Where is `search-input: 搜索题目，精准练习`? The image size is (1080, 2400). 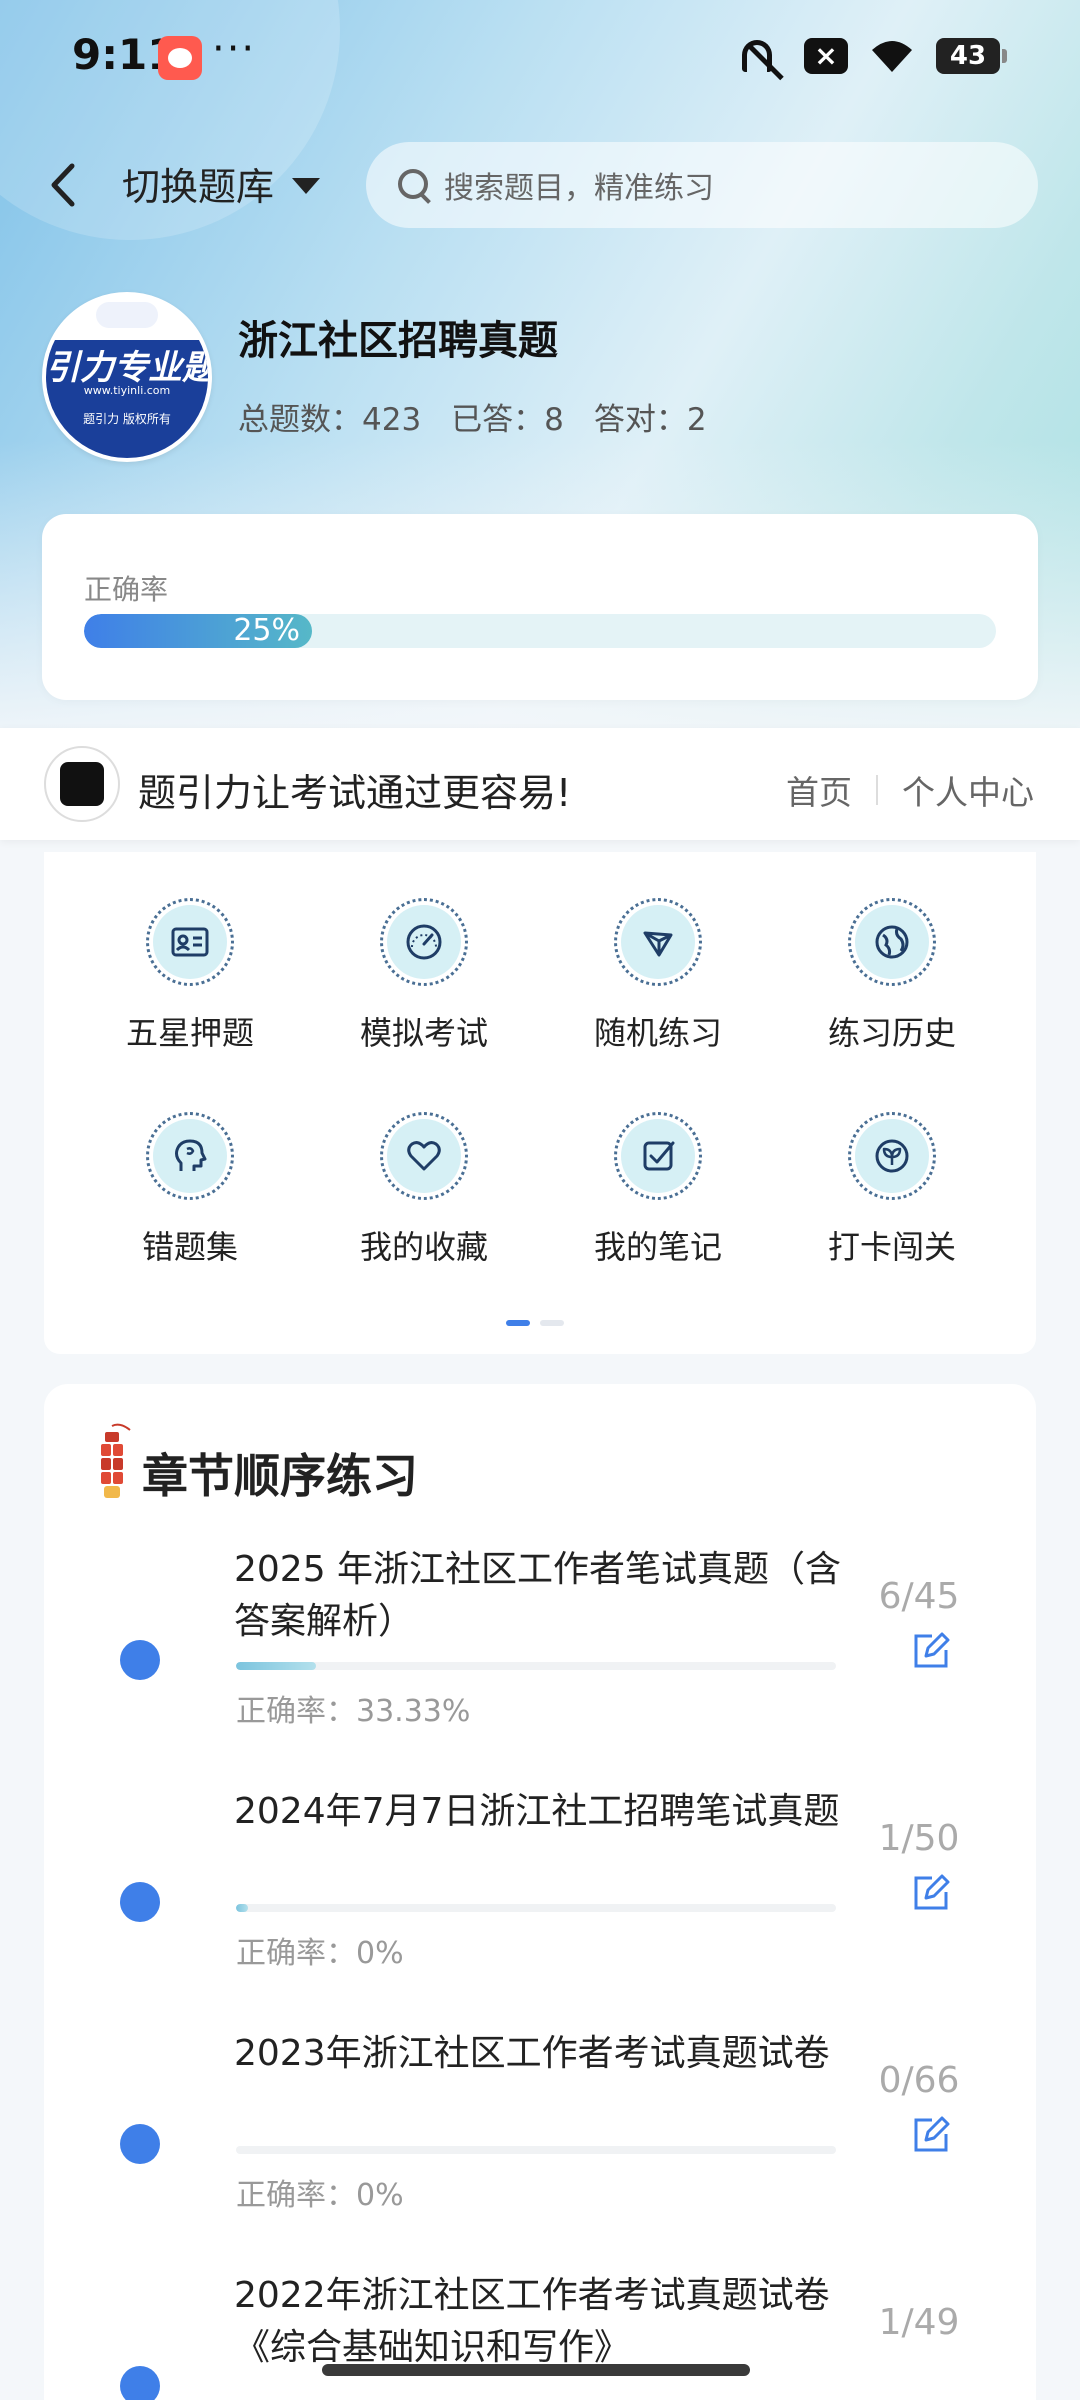
search-input: 搜索题目，精准练习 is located at coordinates (702, 185).